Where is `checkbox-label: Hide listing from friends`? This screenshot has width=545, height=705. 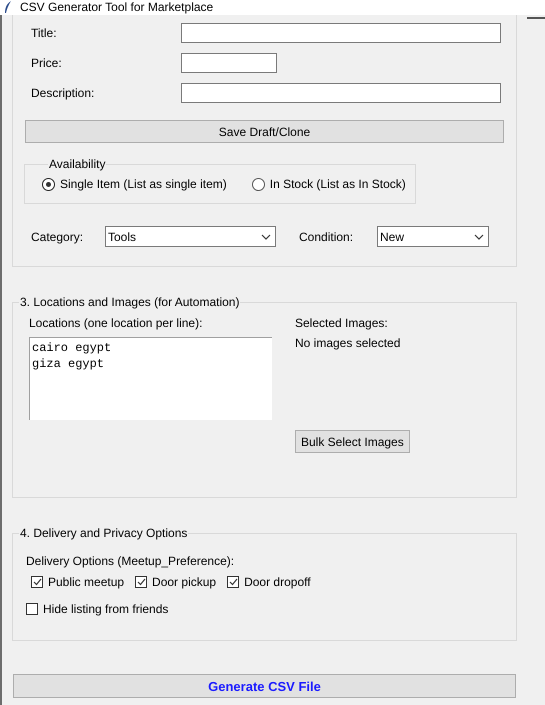
checkbox-label: Hide listing from friends is located at coordinates (105, 609).